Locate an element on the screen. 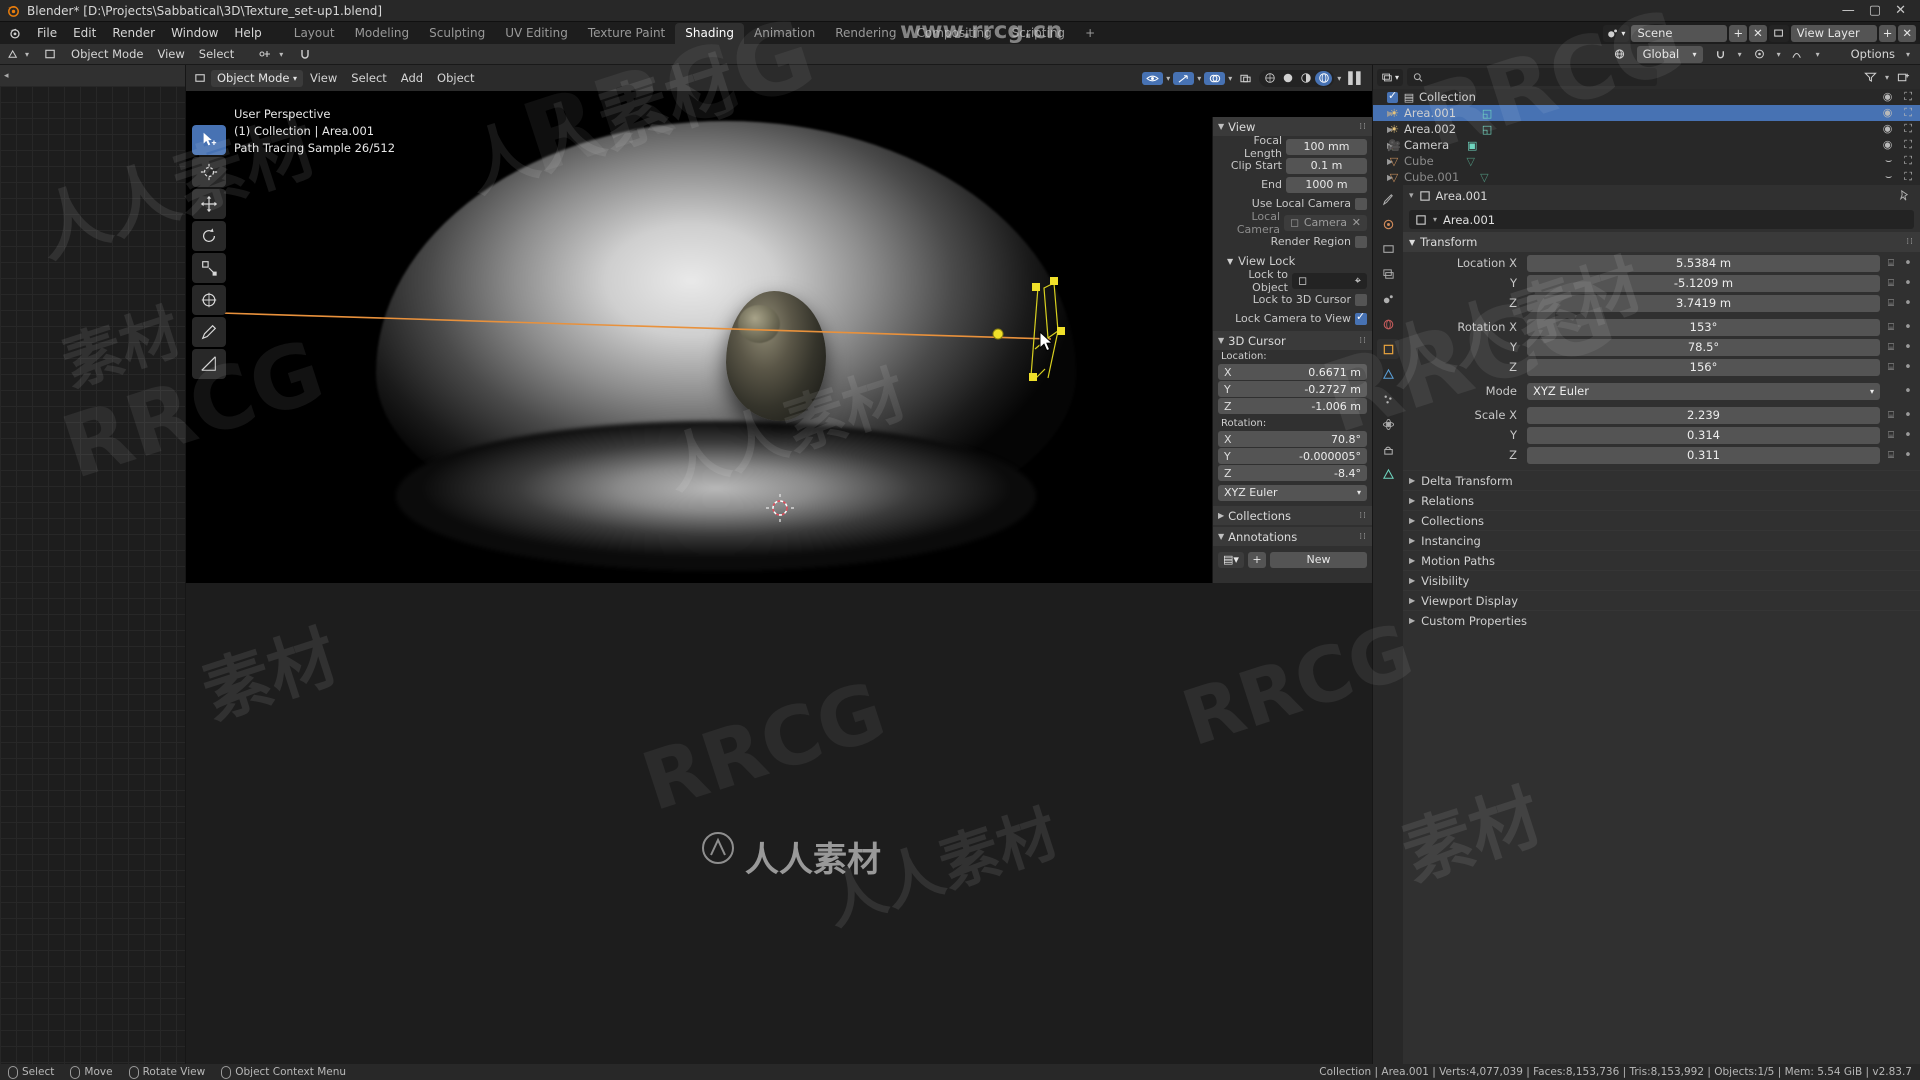  cursor-rot-x-field: X 70.8° is located at coordinates (1292, 439).